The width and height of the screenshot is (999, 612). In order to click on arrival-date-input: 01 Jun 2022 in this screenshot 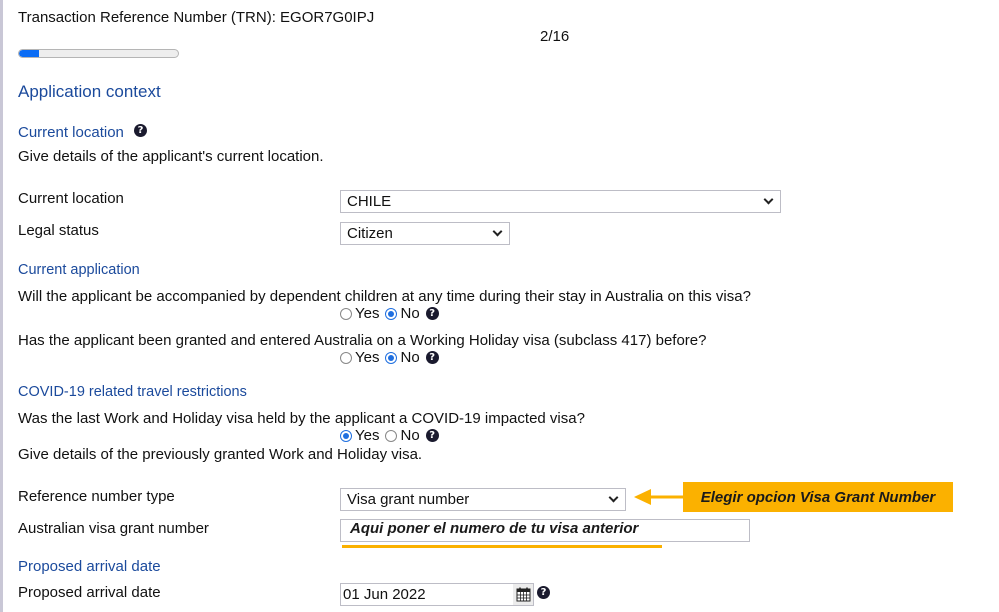, I will do `click(427, 594)`.